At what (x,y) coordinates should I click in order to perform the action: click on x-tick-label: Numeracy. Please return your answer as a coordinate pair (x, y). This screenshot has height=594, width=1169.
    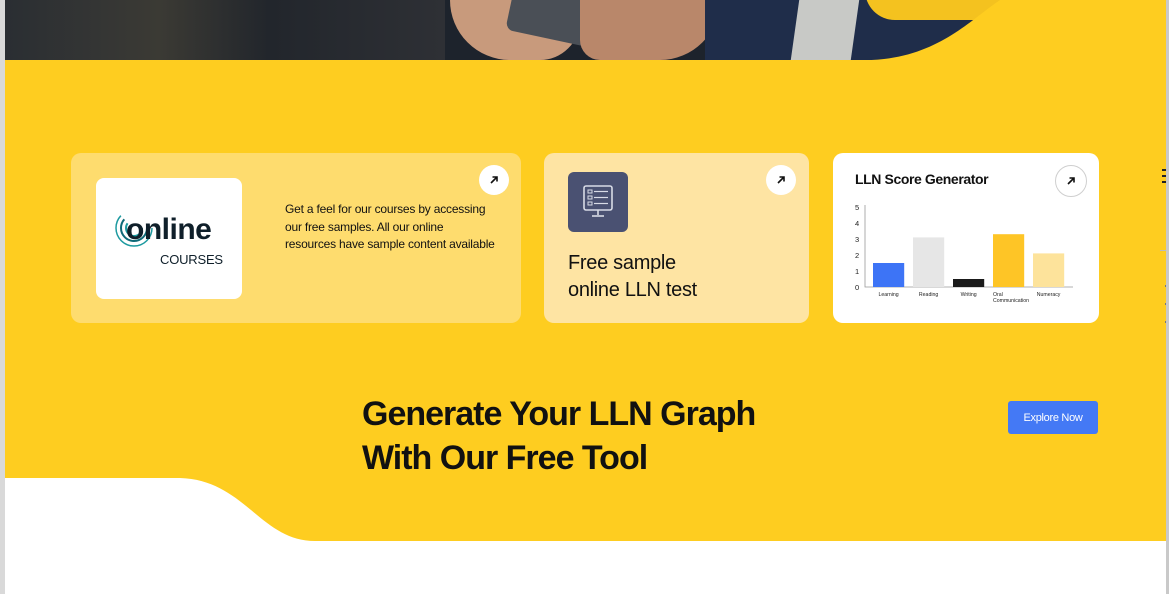
    Looking at the image, I should click on (1049, 295).